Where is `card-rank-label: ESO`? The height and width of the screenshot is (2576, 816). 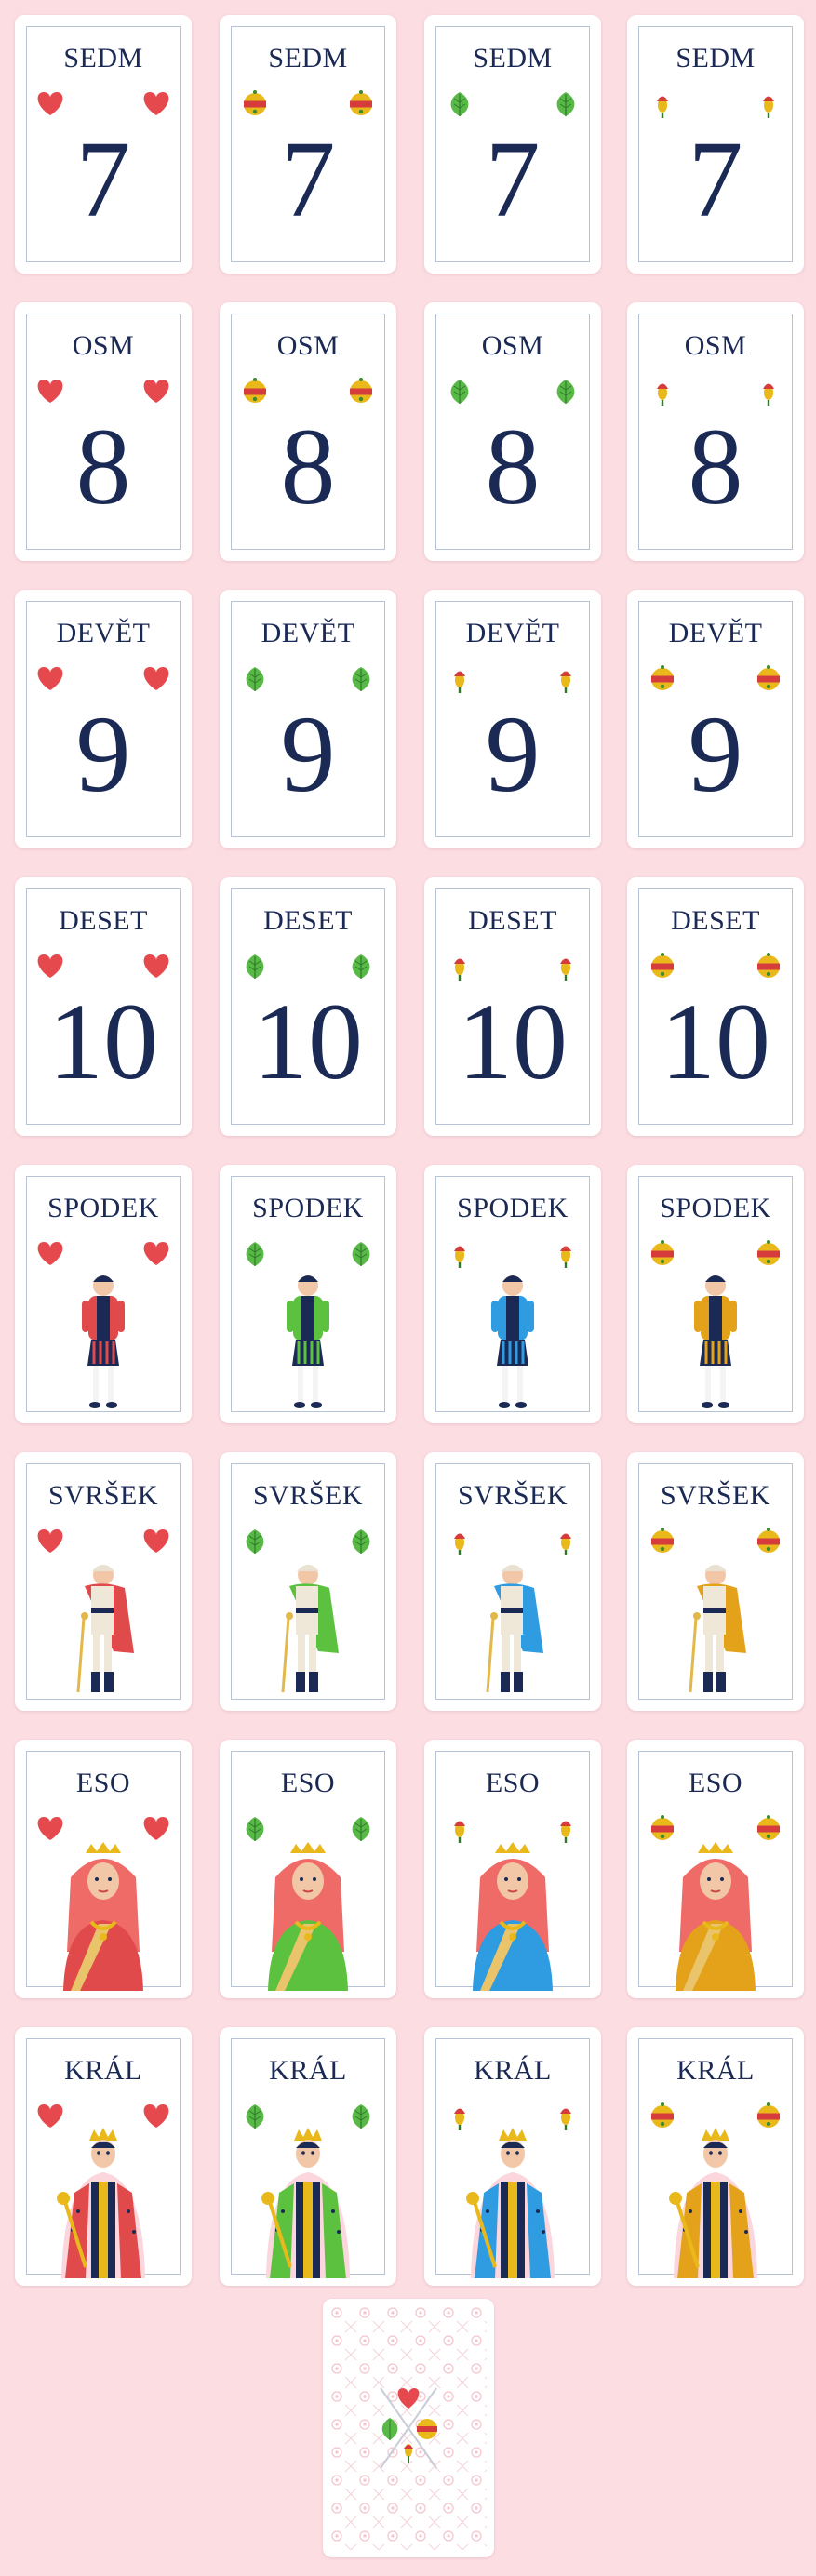 card-rank-label: ESO is located at coordinates (308, 1783).